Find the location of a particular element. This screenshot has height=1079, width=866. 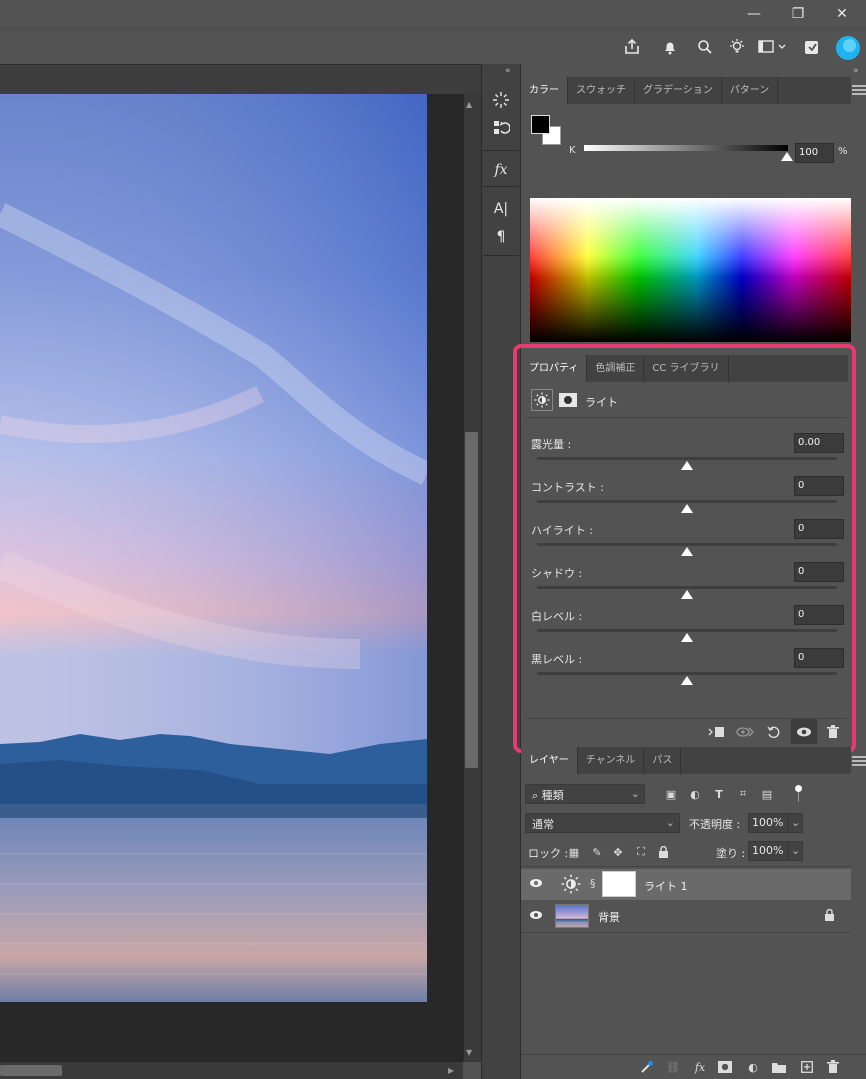

workspace-icon is located at coordinates (773, 47).